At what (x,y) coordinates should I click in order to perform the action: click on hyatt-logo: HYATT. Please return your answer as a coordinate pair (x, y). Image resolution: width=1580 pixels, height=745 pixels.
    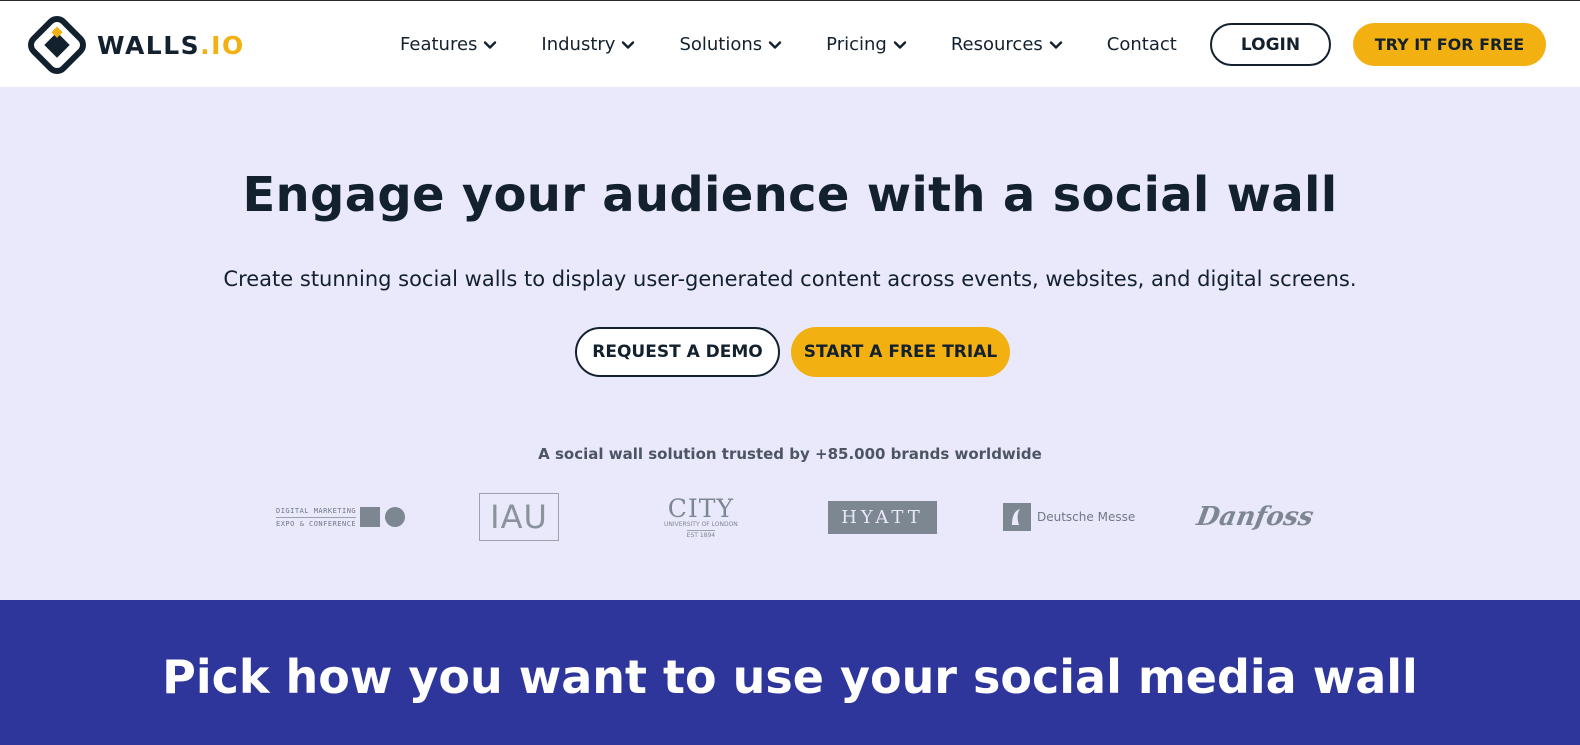
    Looking at the image, I should click on (882, 517).